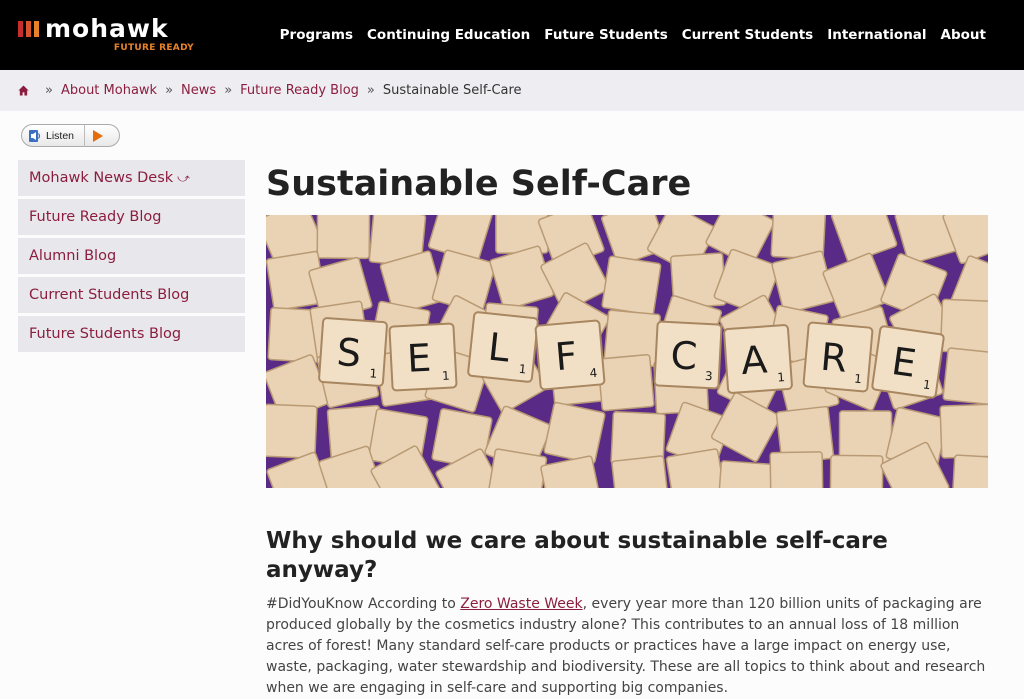 Image resolution: width=1024 pixels, height=699 pixels. I want to click on sidebar-item-future-students-blog: Future Students Blog, so click(131, 334).